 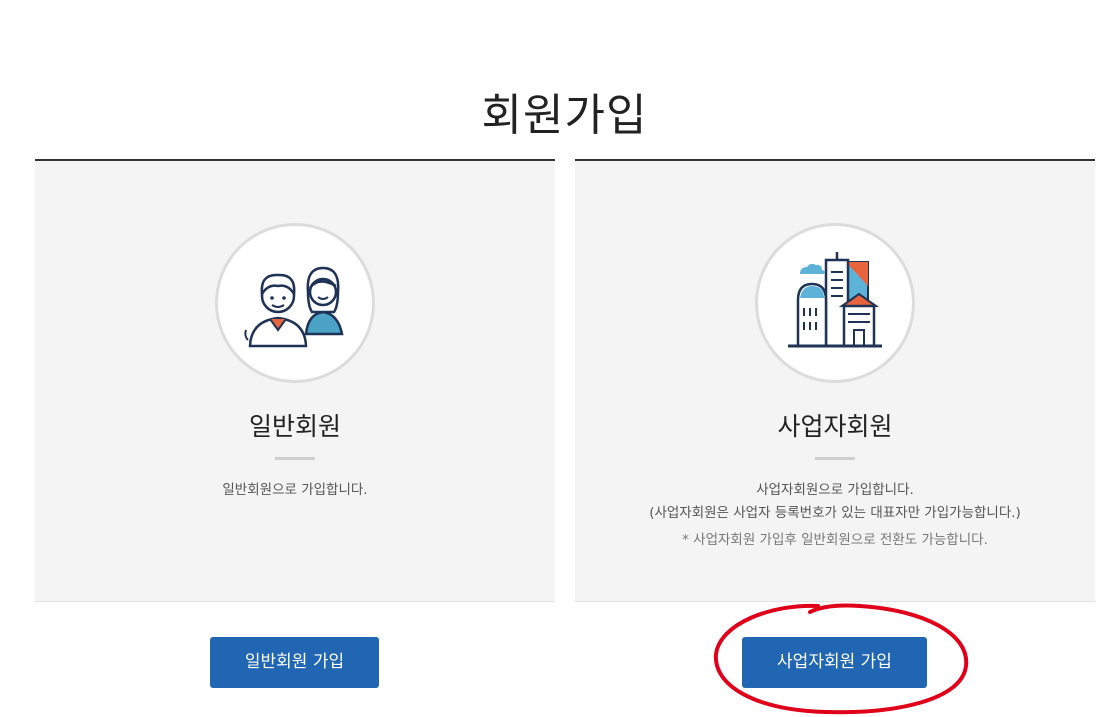 What do you see at coordinates (295, 490) in the screenshot?
I see `card-description: 일반회원으로 가입합니다.` at bounding box center [295, 490].